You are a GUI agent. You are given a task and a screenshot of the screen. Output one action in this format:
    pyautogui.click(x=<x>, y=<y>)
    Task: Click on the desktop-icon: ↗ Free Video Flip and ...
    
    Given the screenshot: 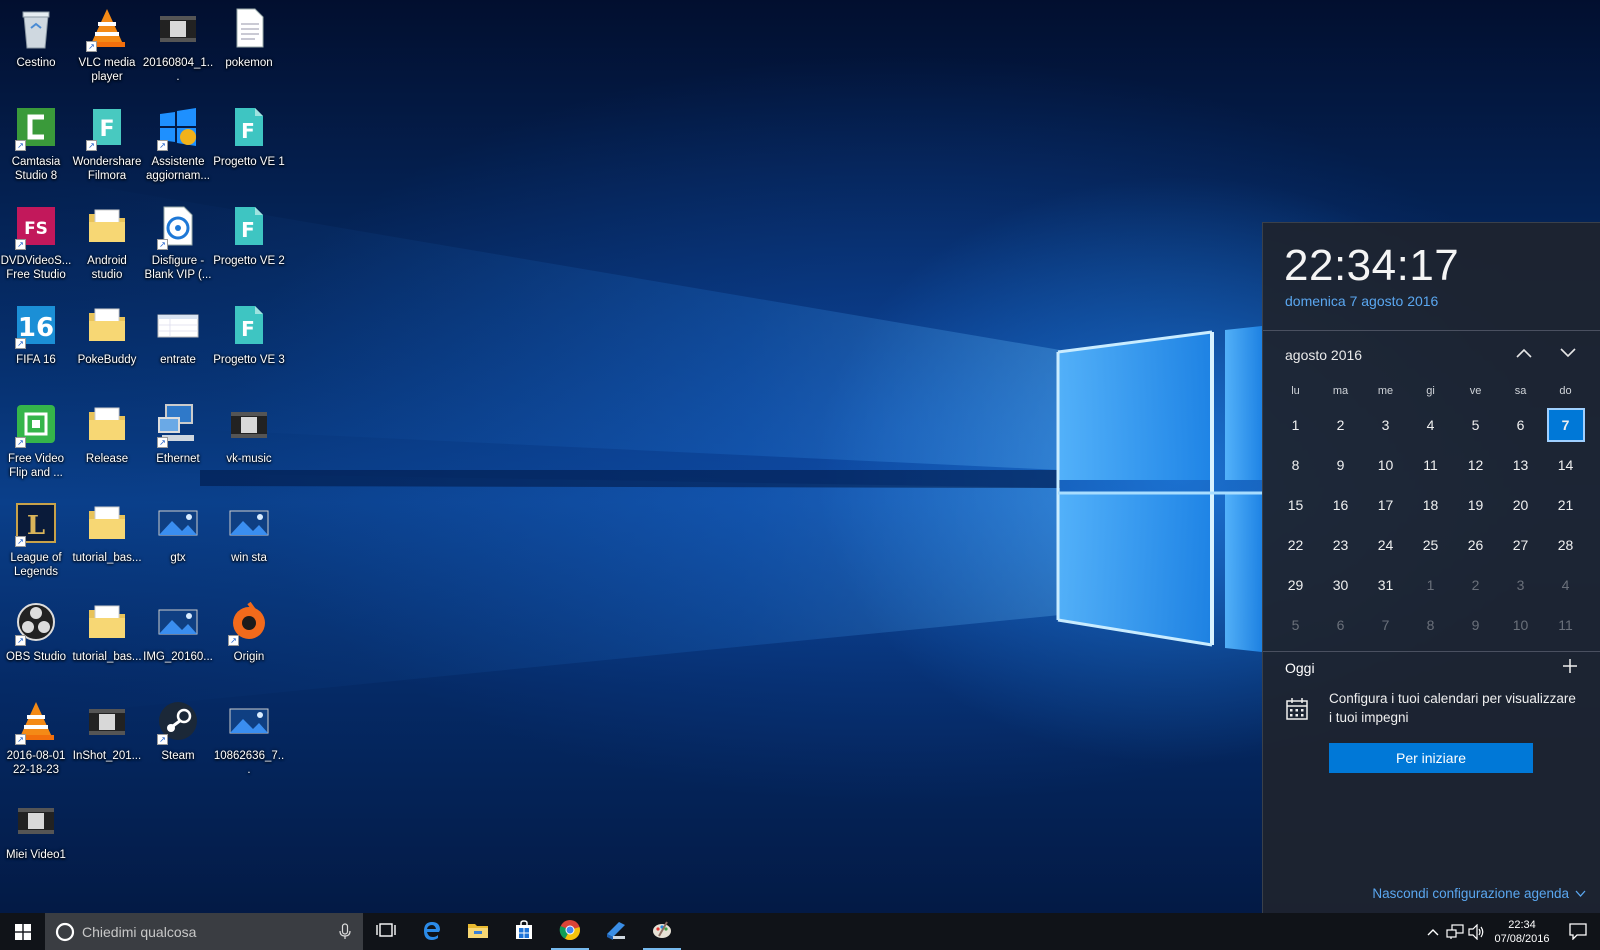 What is the action you would take?
    pyautogui.click(x=36, y=444)
    